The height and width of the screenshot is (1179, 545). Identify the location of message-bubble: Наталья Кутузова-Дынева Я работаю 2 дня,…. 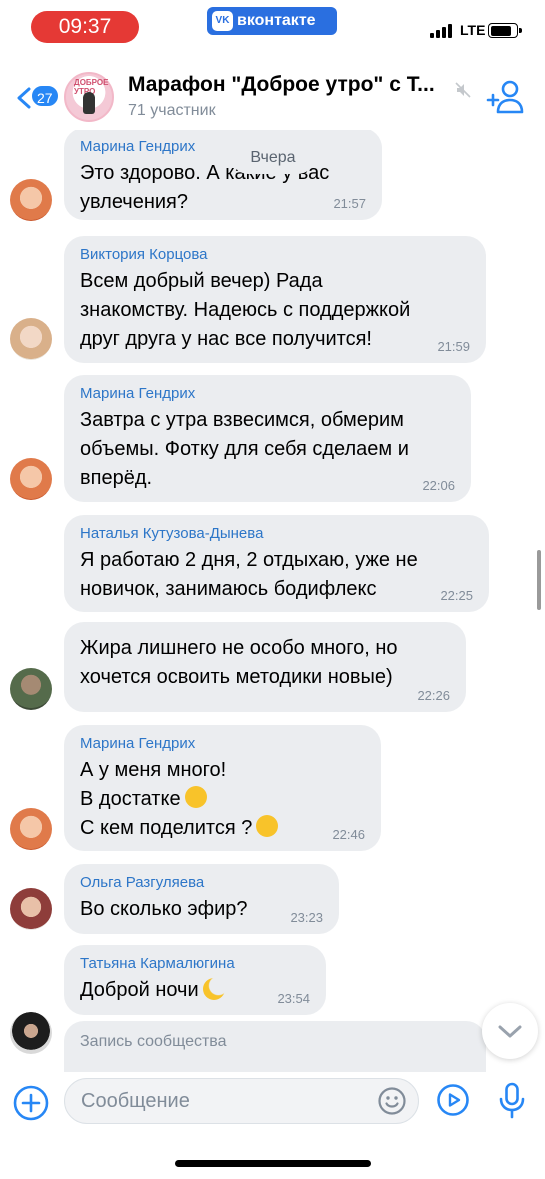
(276, 563).